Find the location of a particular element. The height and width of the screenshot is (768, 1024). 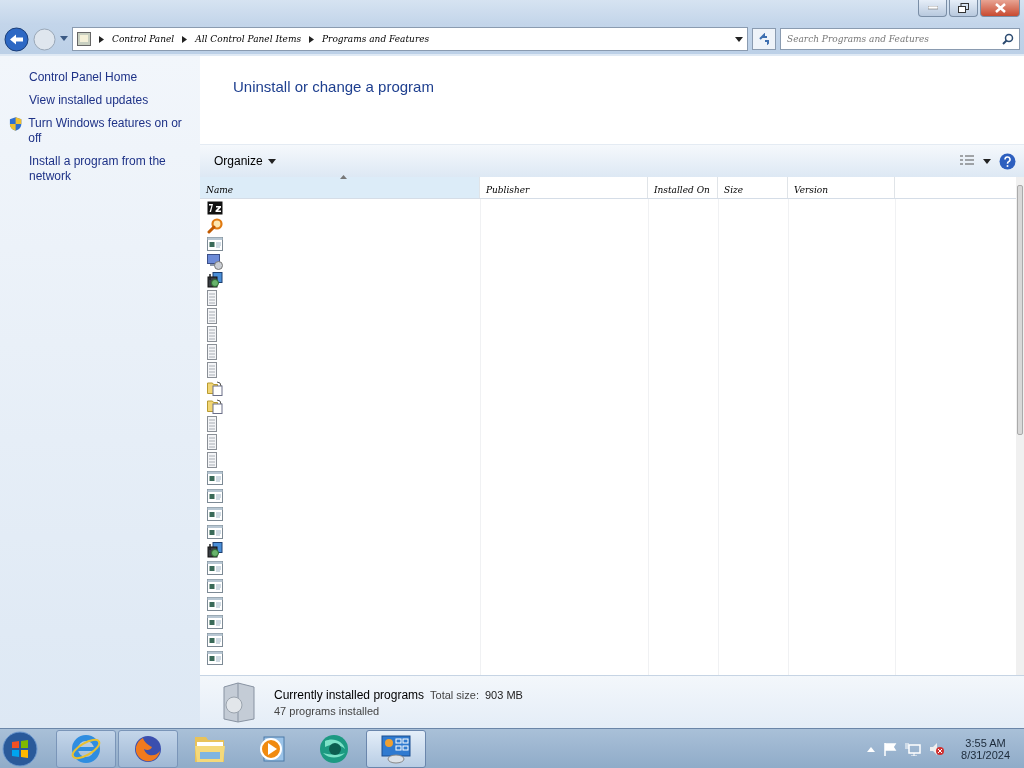

browser-fox-icon is located at coordinates (148, 749).